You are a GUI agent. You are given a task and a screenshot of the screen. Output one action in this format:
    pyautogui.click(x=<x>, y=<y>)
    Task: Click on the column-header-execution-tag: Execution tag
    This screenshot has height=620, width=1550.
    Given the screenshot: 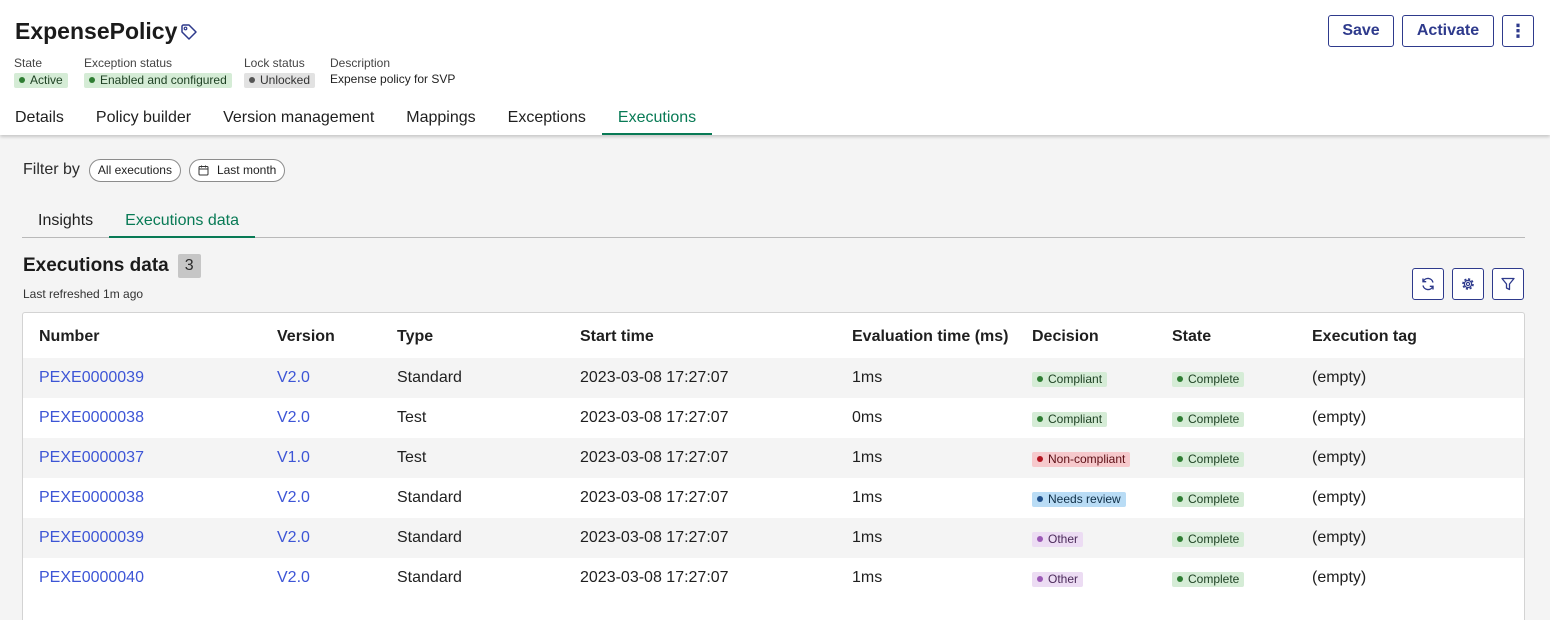 What is the action you would take?
    pyautogui.click(x=1418, y=335)
    